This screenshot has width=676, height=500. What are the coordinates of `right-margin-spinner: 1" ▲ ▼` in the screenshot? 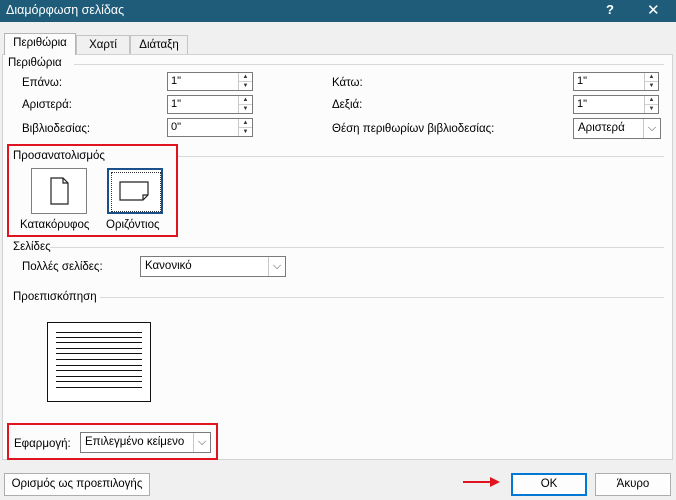 It's located at (616, 104).